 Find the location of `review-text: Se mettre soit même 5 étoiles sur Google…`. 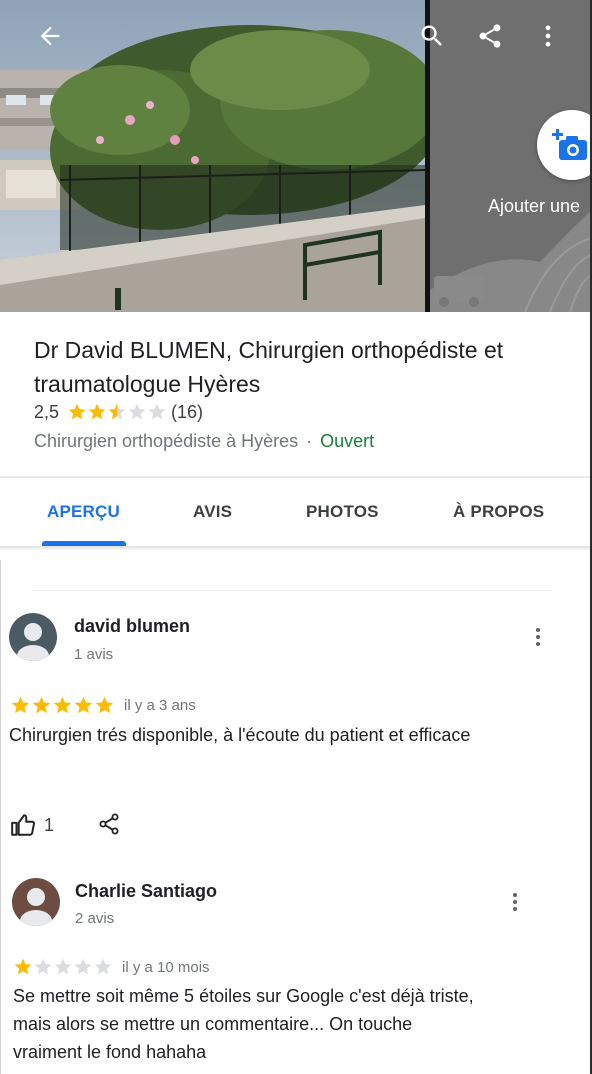

review-text: Se mettre soit même 5 étoiles sur Google… is located at coordinates (243, 1024).